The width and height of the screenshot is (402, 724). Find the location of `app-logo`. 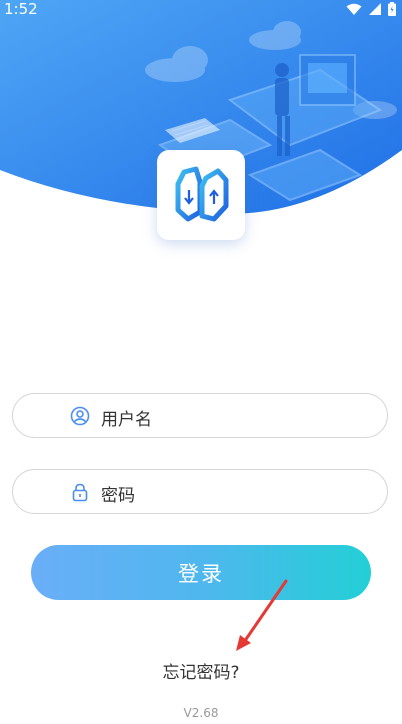

app-logo is located at coordinates (201, 195).